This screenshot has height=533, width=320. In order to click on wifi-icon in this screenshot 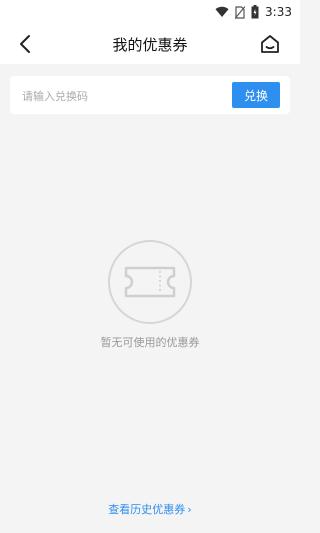, I will do `click(222, 12)`.